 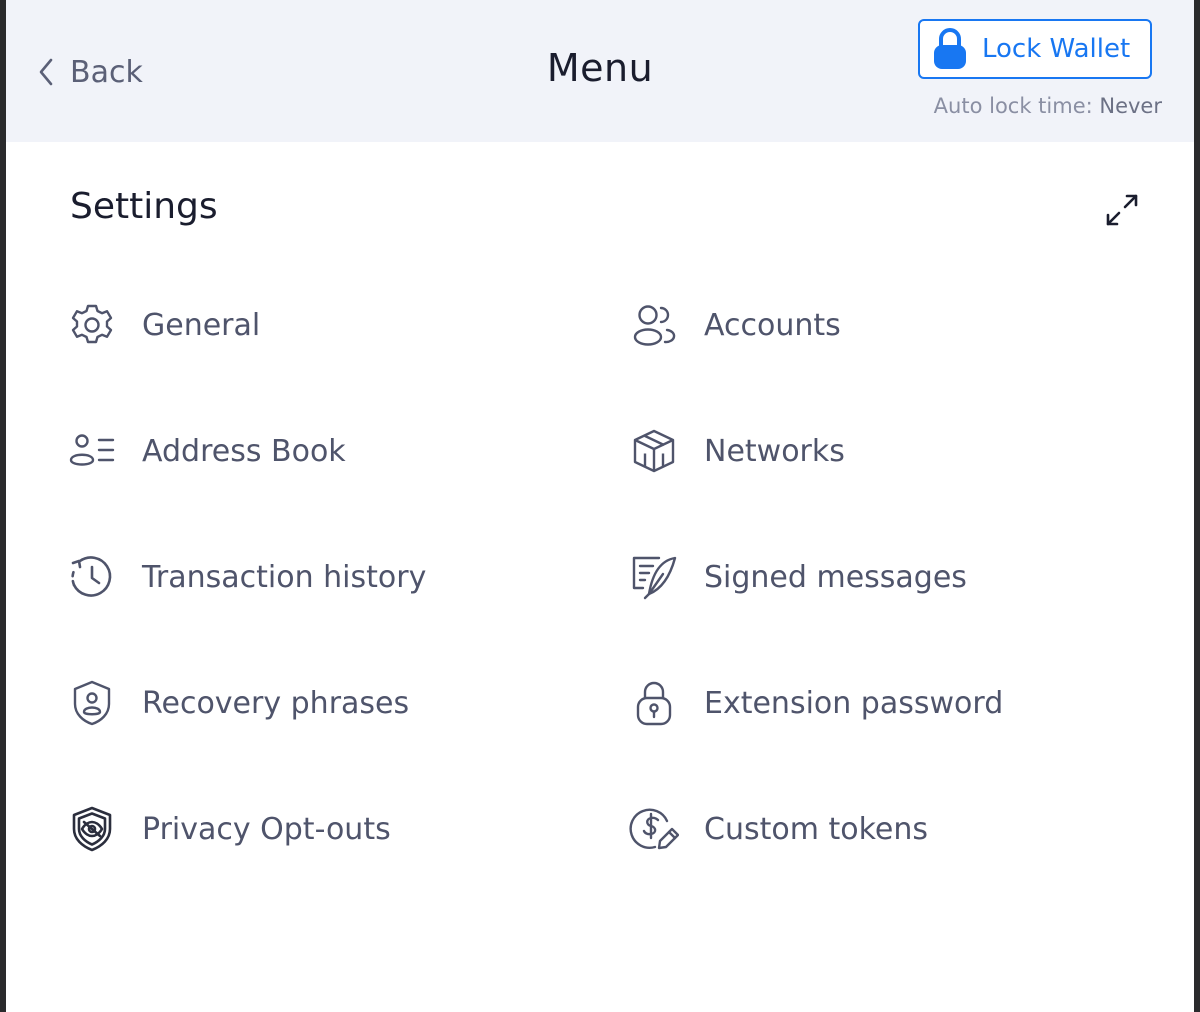 What do you see at coordinates (284, 577) in the screenshot?
I see `settings-item-label: Transaction history` at bounding box center [284, 577].